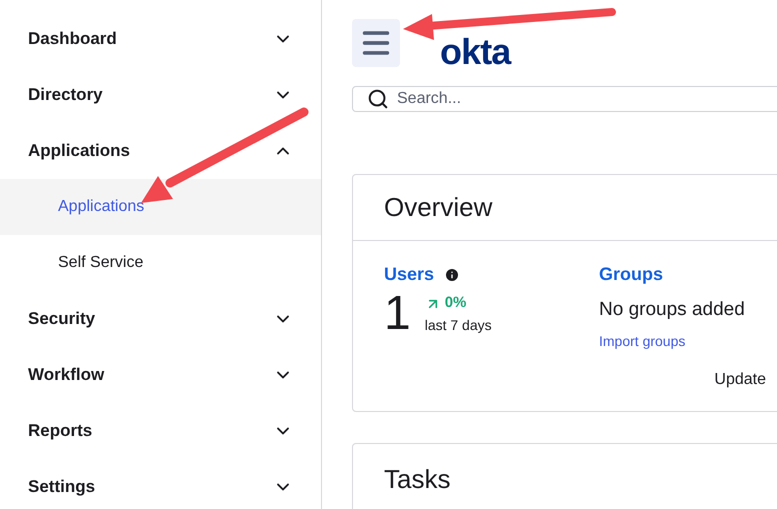 The image size is (777, 509). Describe the element at coordinates (376, 43) in the screenshot. I see `menu-button` at that location.